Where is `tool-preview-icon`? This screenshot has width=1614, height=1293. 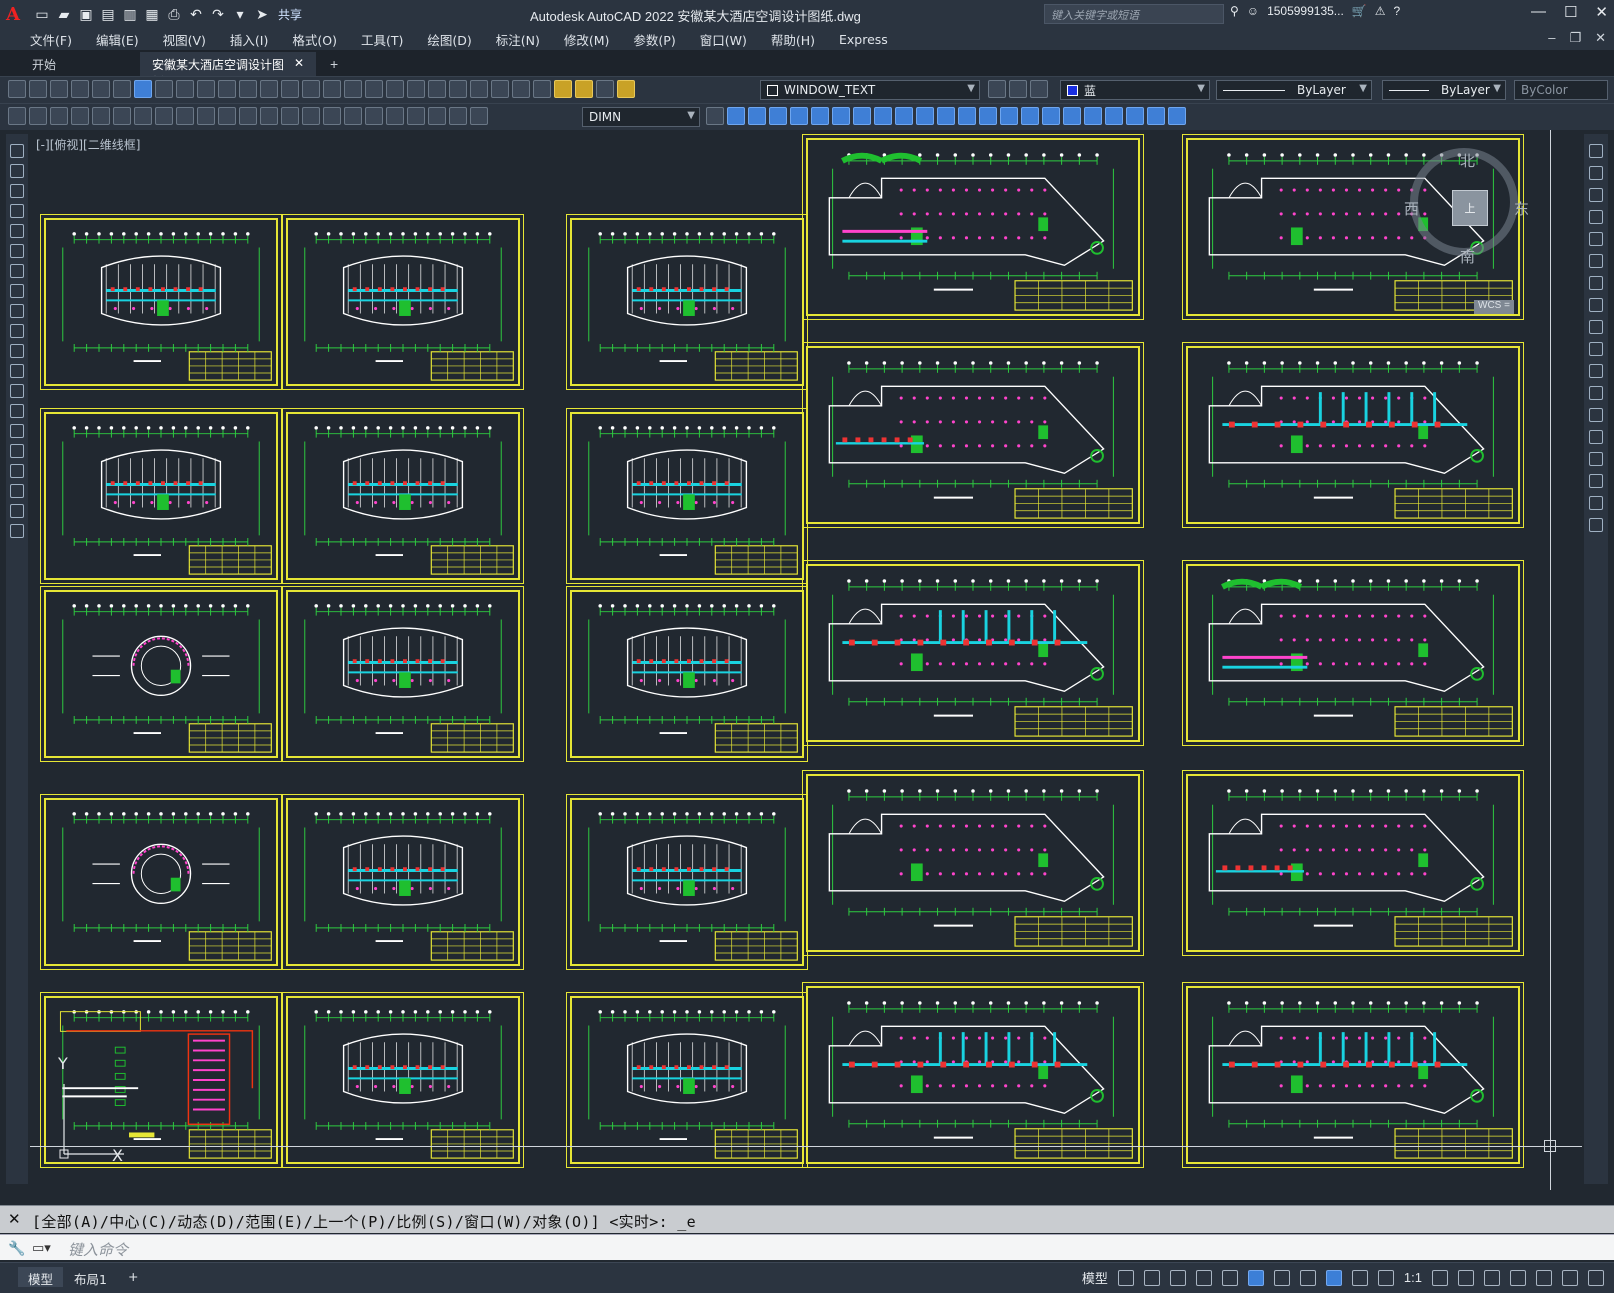 tool-preview-icon is located at coordinates (101, 89).